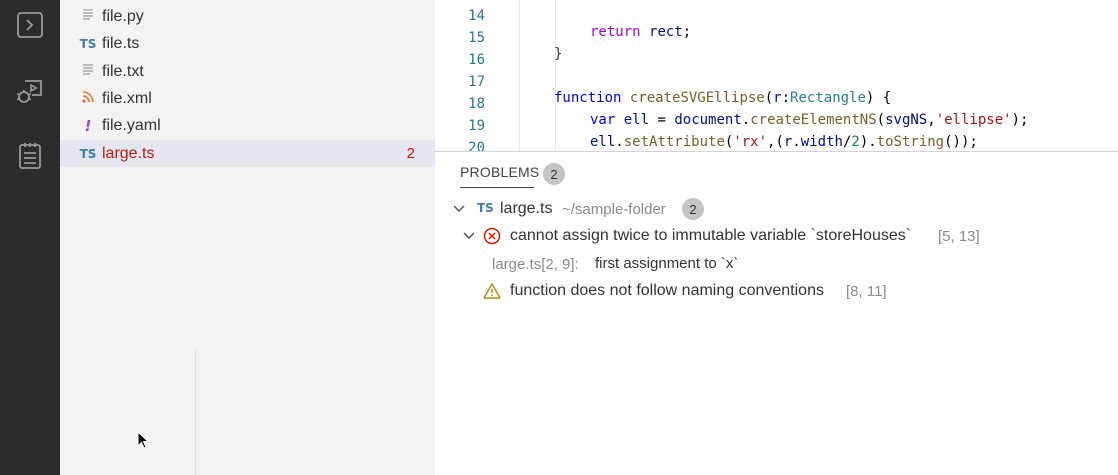 The image size is (1118, 475). I want to click on rss-icon, so click(88, 98).